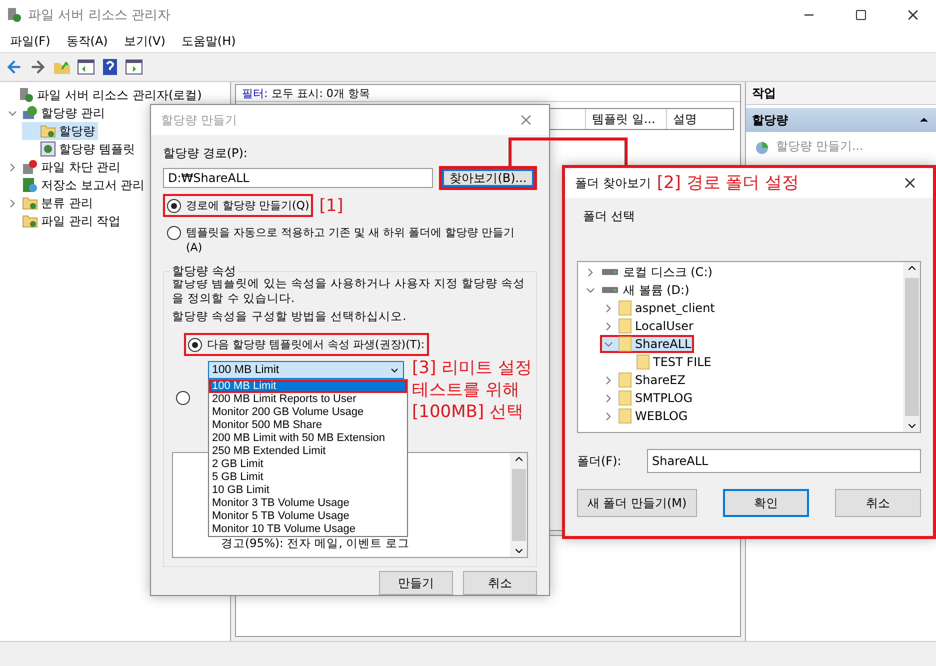  Describe the element at coordinates (648, 326) in the screenshot. I see `tree-item: LocalUser` at that location.